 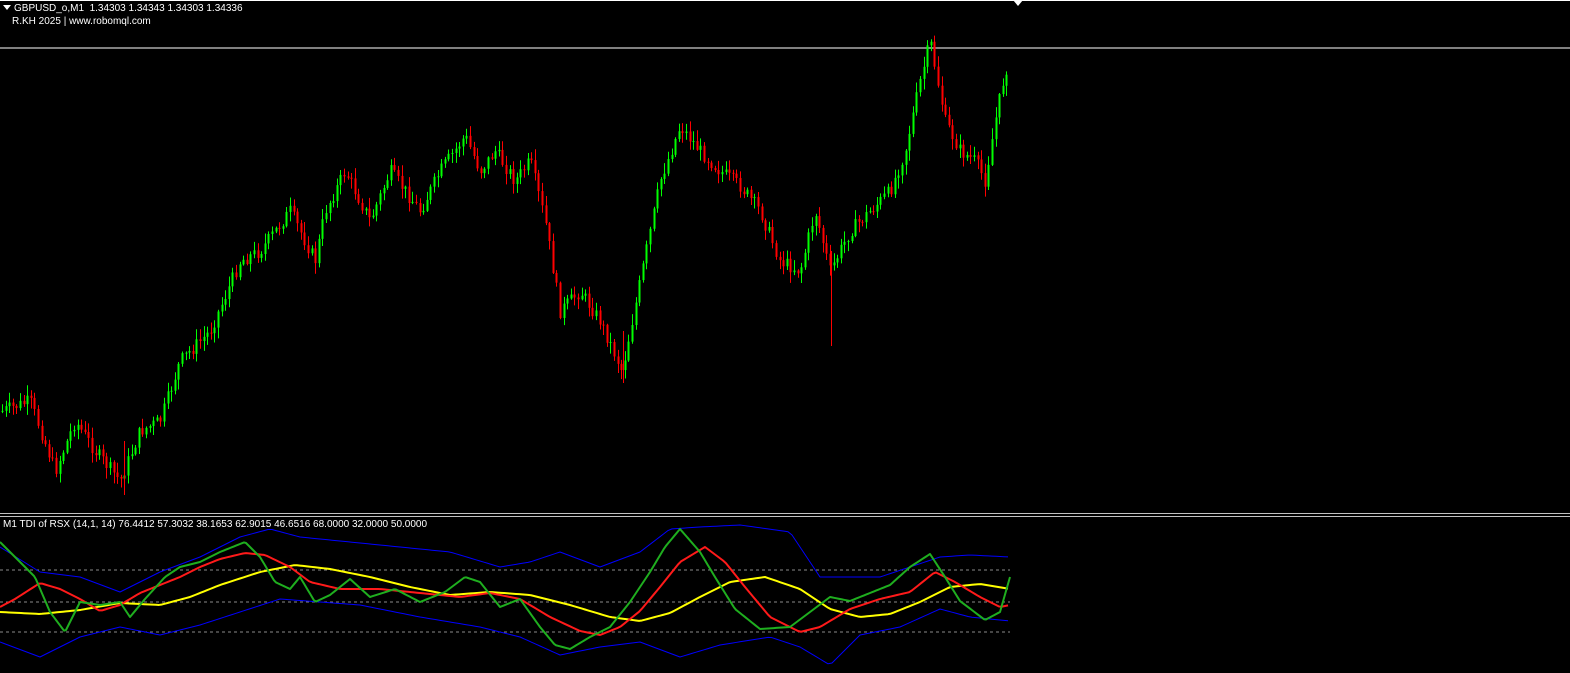 I want to click on chart-shift-marker, so click(x=1018, y=3).